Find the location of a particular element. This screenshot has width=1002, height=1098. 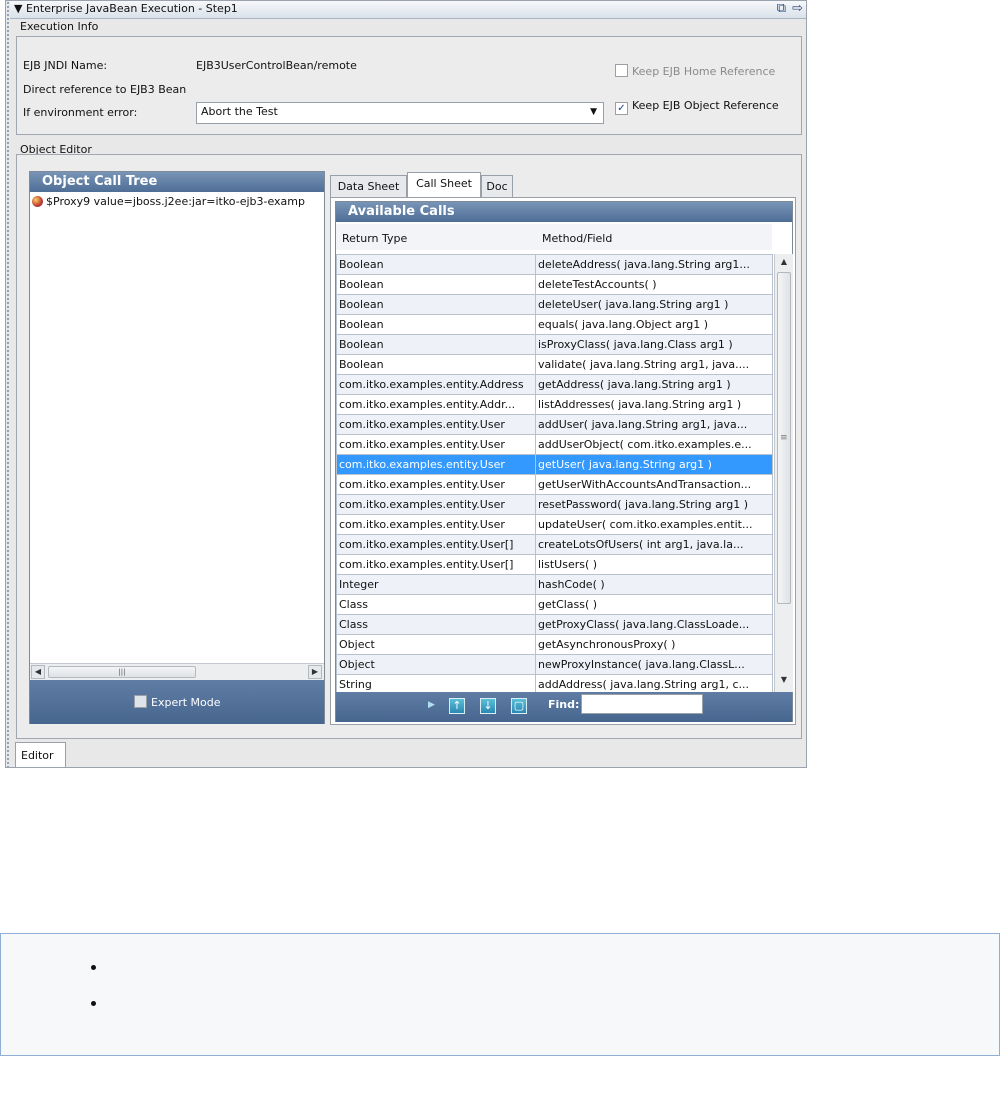

document-icon: ▢ is located at coordinates (519, 706).